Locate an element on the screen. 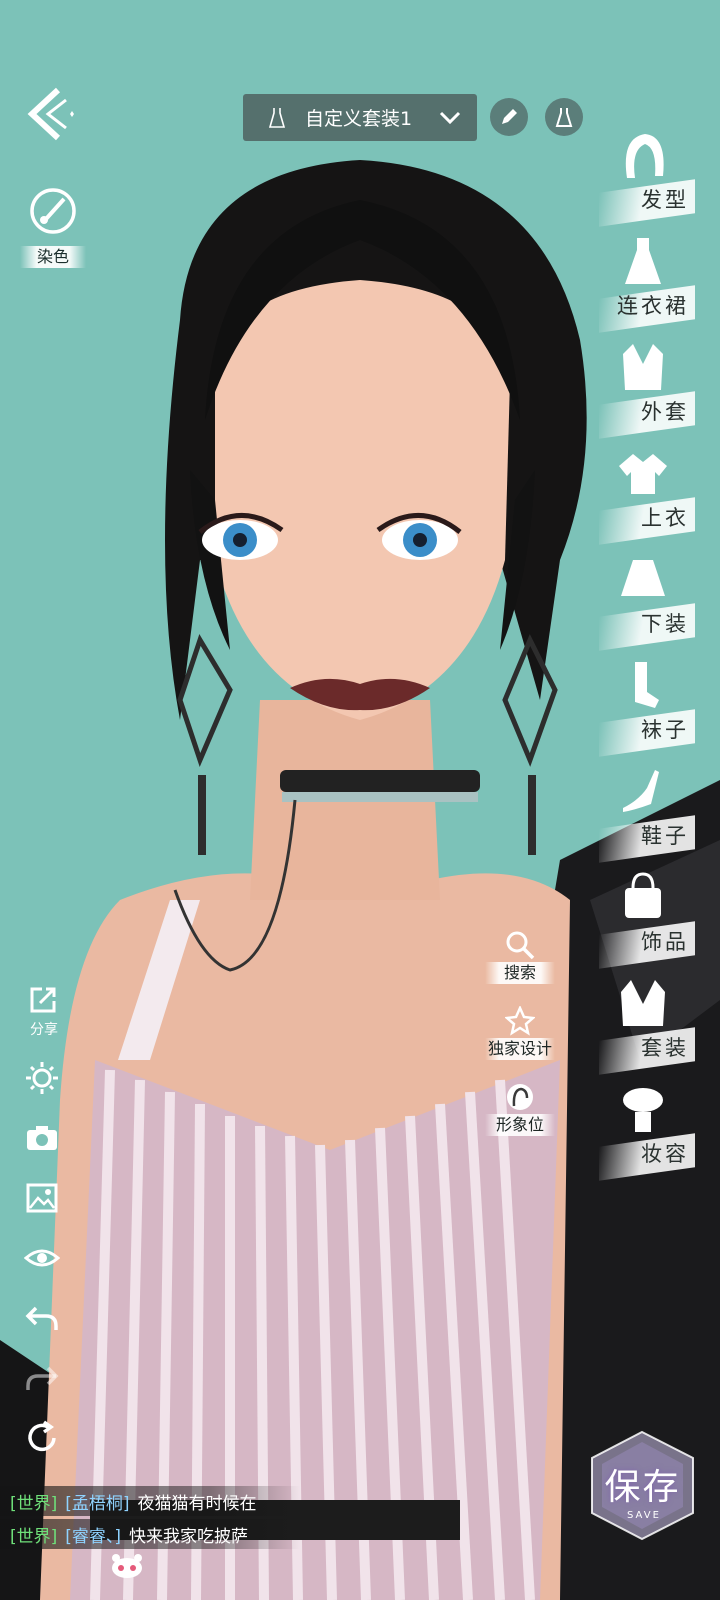 The height and width of the screenshot is (1600, 720). category-label: 上衣 is located at coordinates (665, 518).